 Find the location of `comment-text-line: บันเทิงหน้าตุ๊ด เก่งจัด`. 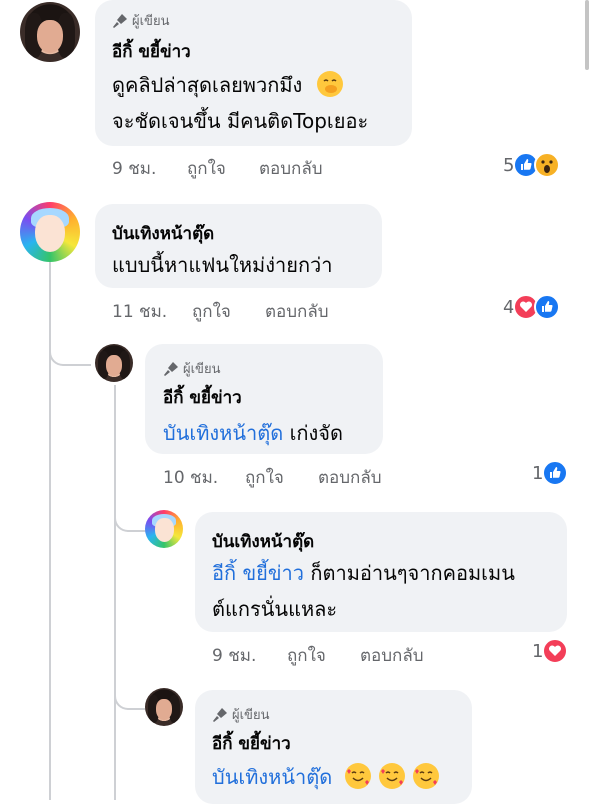

comment-text-line: บันเทิงหน้าตุ๊ด เก่งจัด is located at coordinates (253, 433).